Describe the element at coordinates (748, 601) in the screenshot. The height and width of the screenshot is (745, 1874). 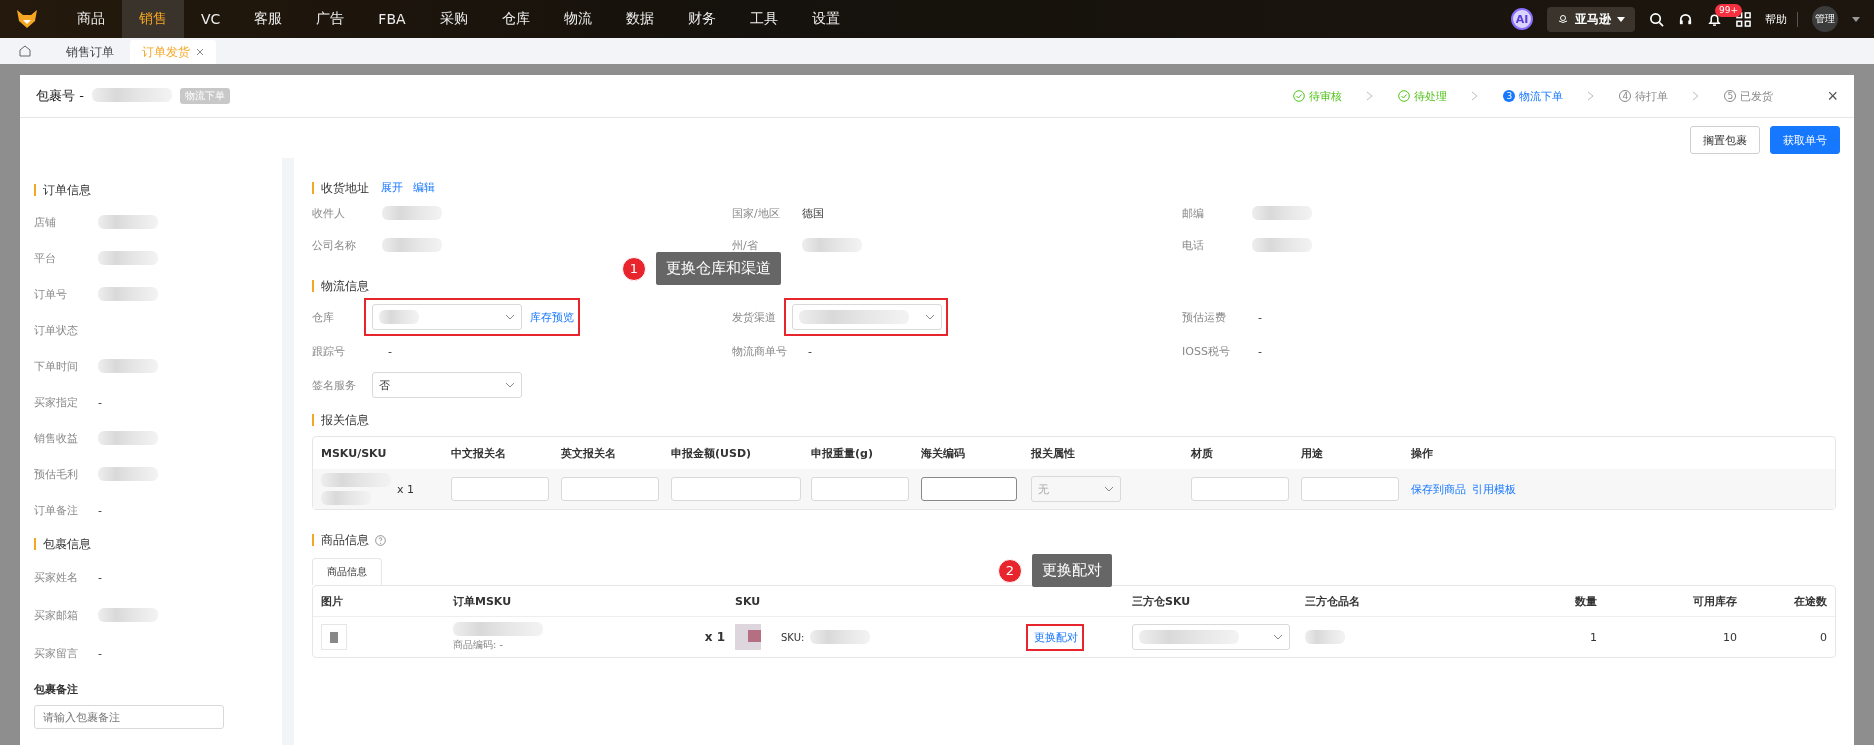
I see `column-header: SKU` at that location.